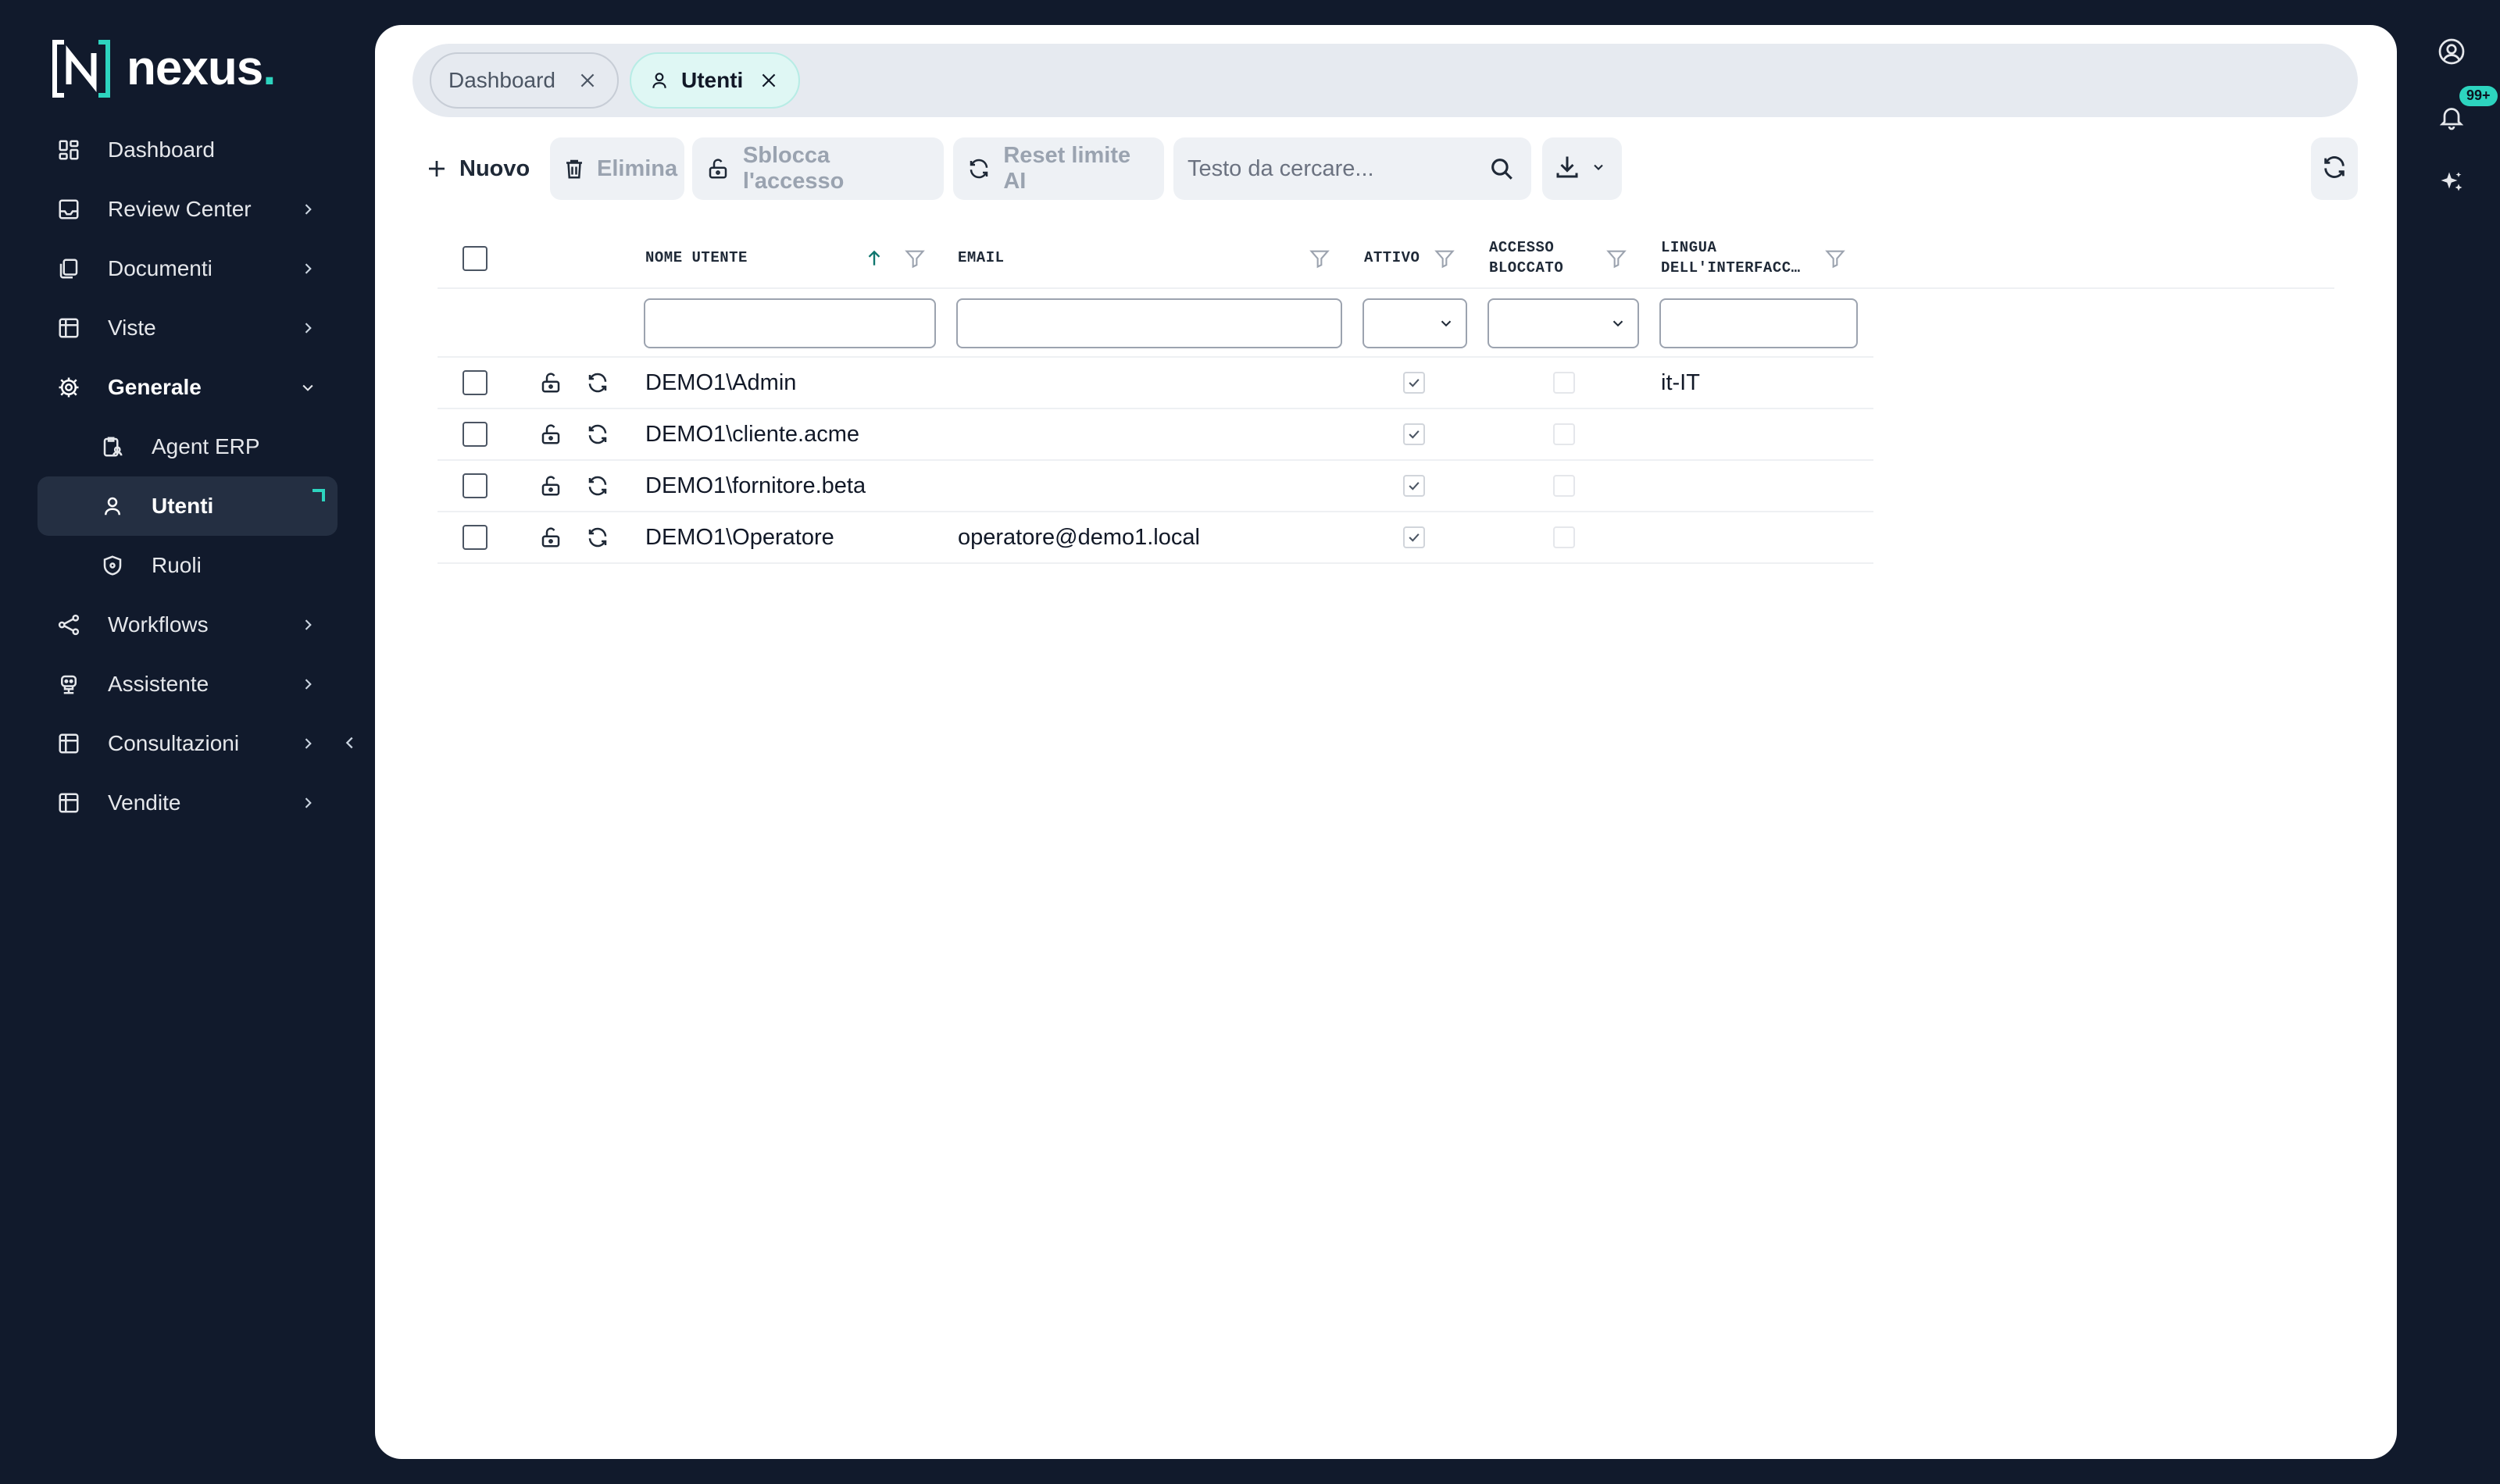  I want to click on sidebar-item-documenti: Documenti, so click(188, 268).